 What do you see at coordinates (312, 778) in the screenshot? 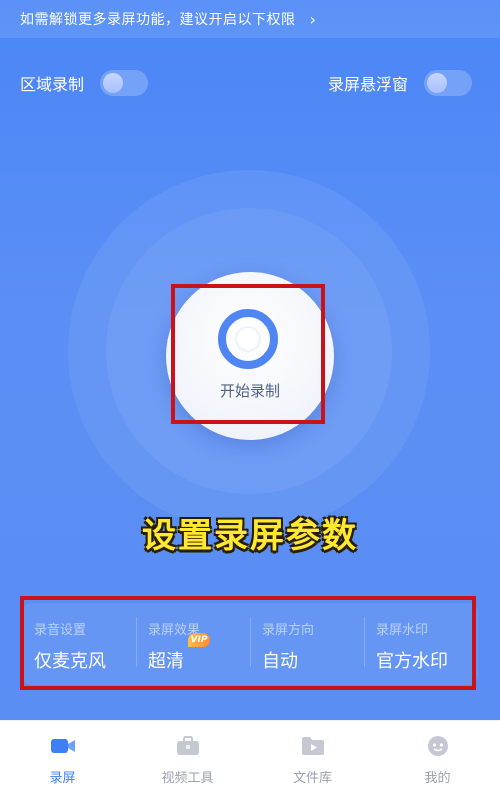
I see `tab-file-library-label: 文件库` at bounding box center [312, 778].